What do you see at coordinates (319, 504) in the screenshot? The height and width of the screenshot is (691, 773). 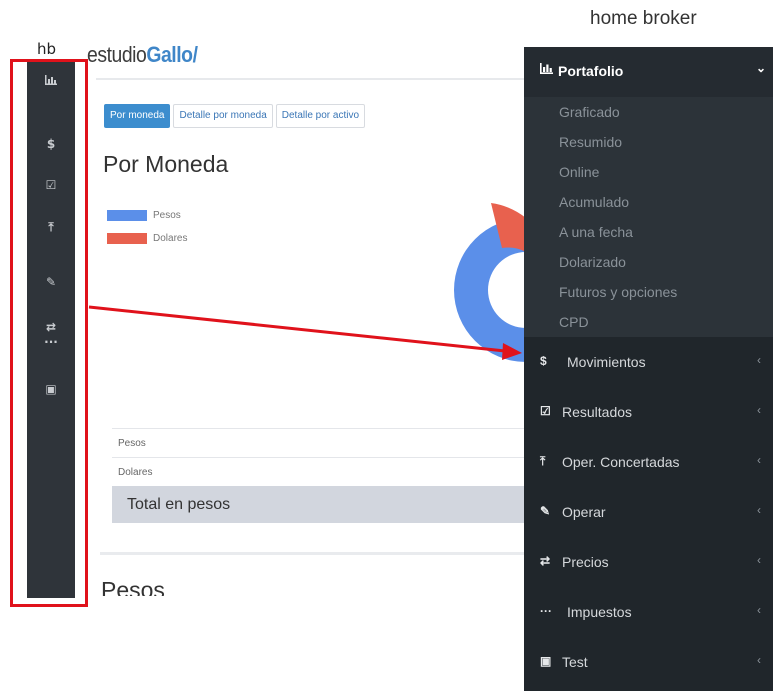 I see `table-row-total: Total en pesos` at bounding box center [319, 504].